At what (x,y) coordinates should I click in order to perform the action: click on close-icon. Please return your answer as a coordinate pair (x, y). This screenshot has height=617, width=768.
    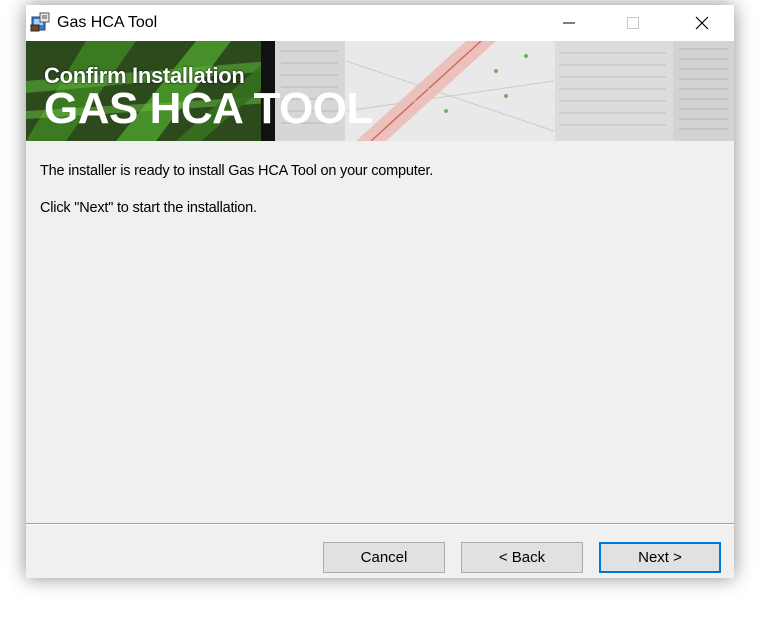
    Looking at the image, I should click on (702, 23).